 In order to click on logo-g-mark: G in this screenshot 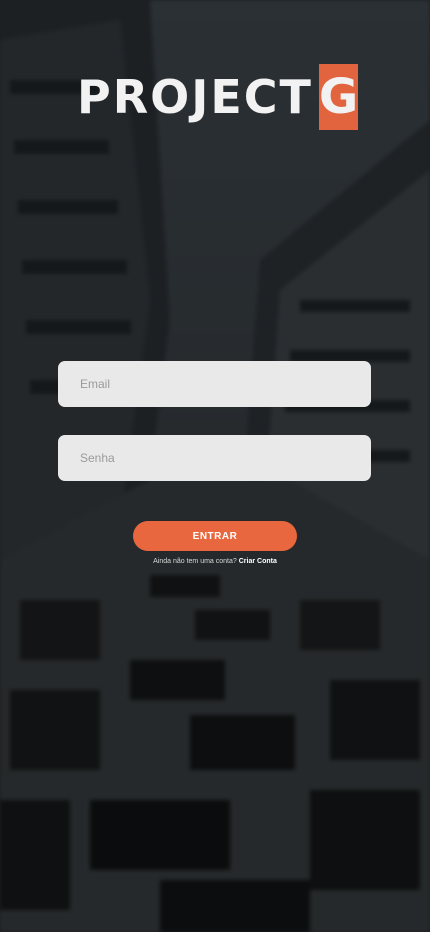, I will do `click(338, 97)`.